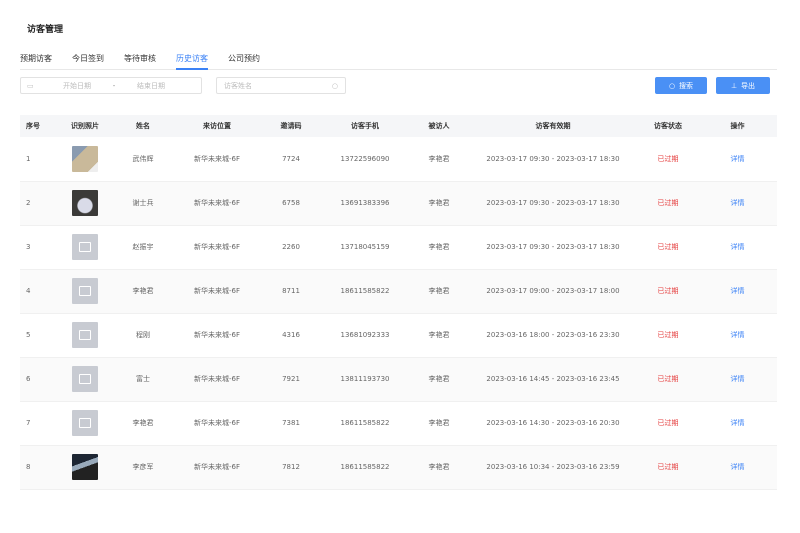  I want to click on period-text: 2023-03-16 10:34 - 2023-03-16 23:59, so click(553, 467).